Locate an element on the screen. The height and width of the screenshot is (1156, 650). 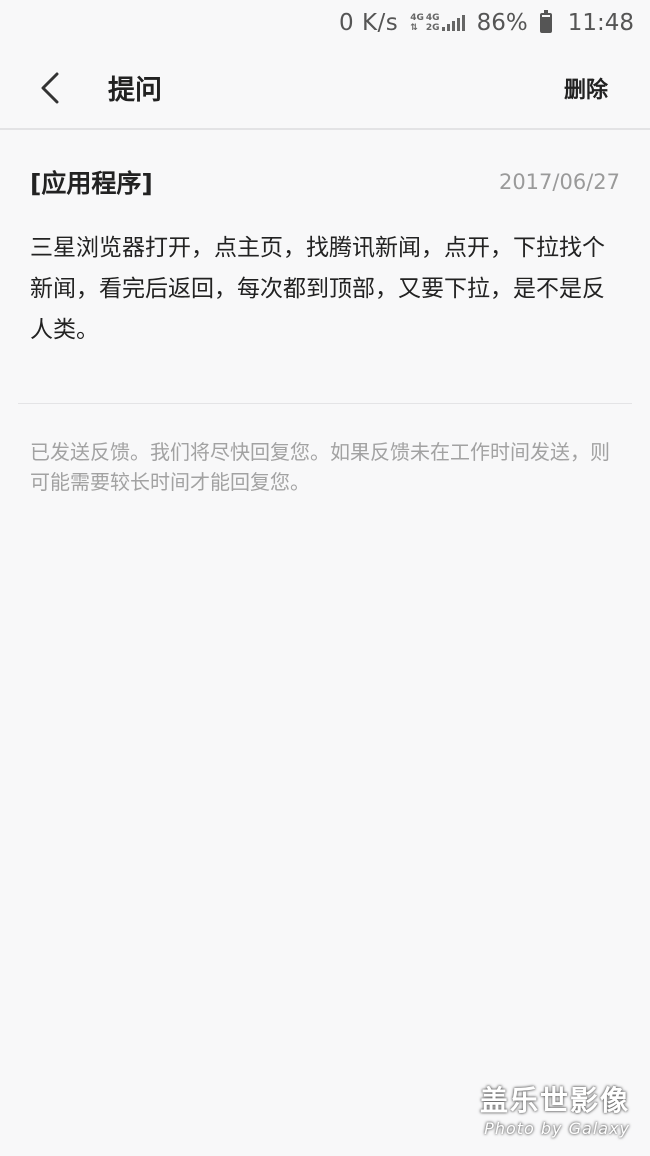
battery-icon is located at coordinates (547, 21).